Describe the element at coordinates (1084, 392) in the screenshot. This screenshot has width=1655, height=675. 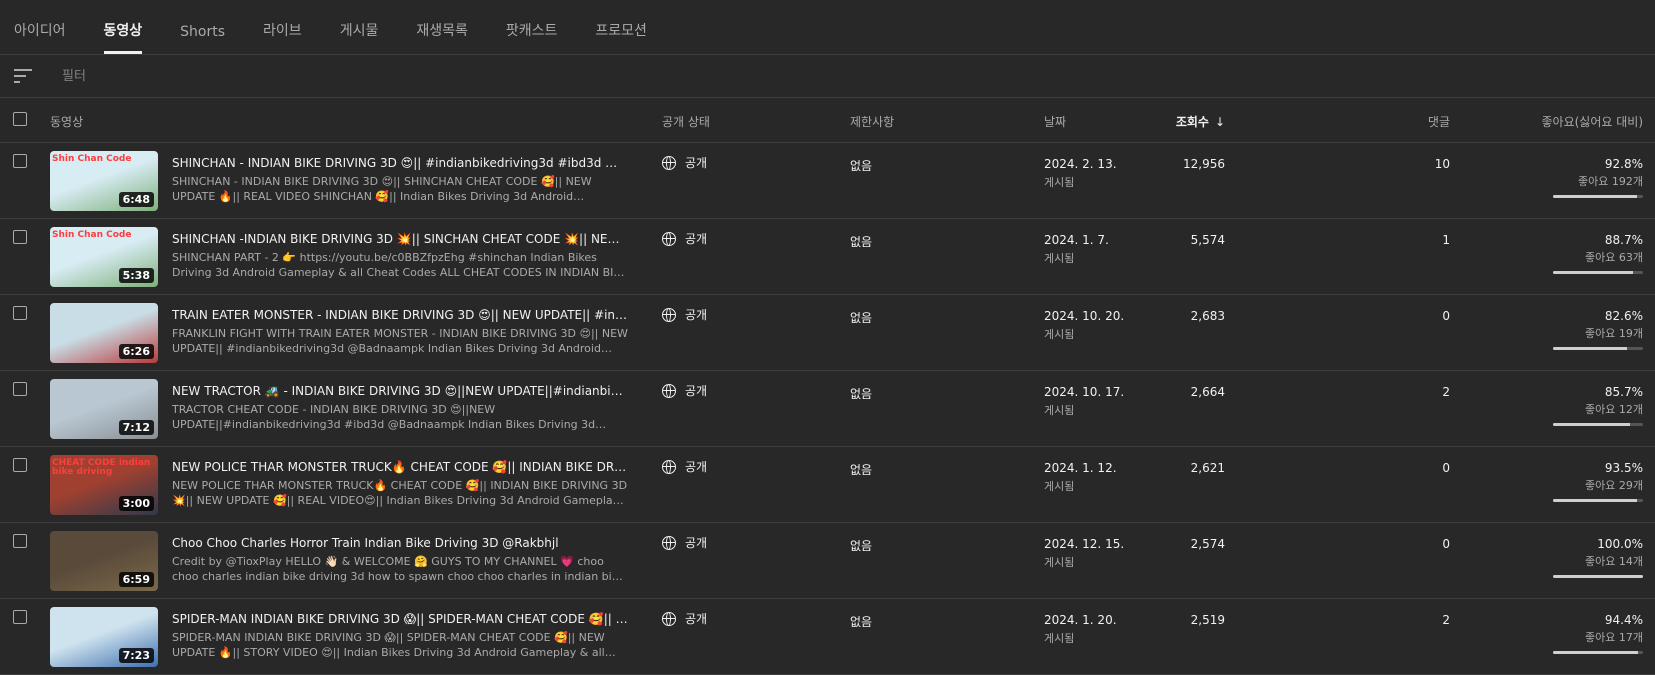
I see `publish-date: 2024. 10. 17.` at that location.